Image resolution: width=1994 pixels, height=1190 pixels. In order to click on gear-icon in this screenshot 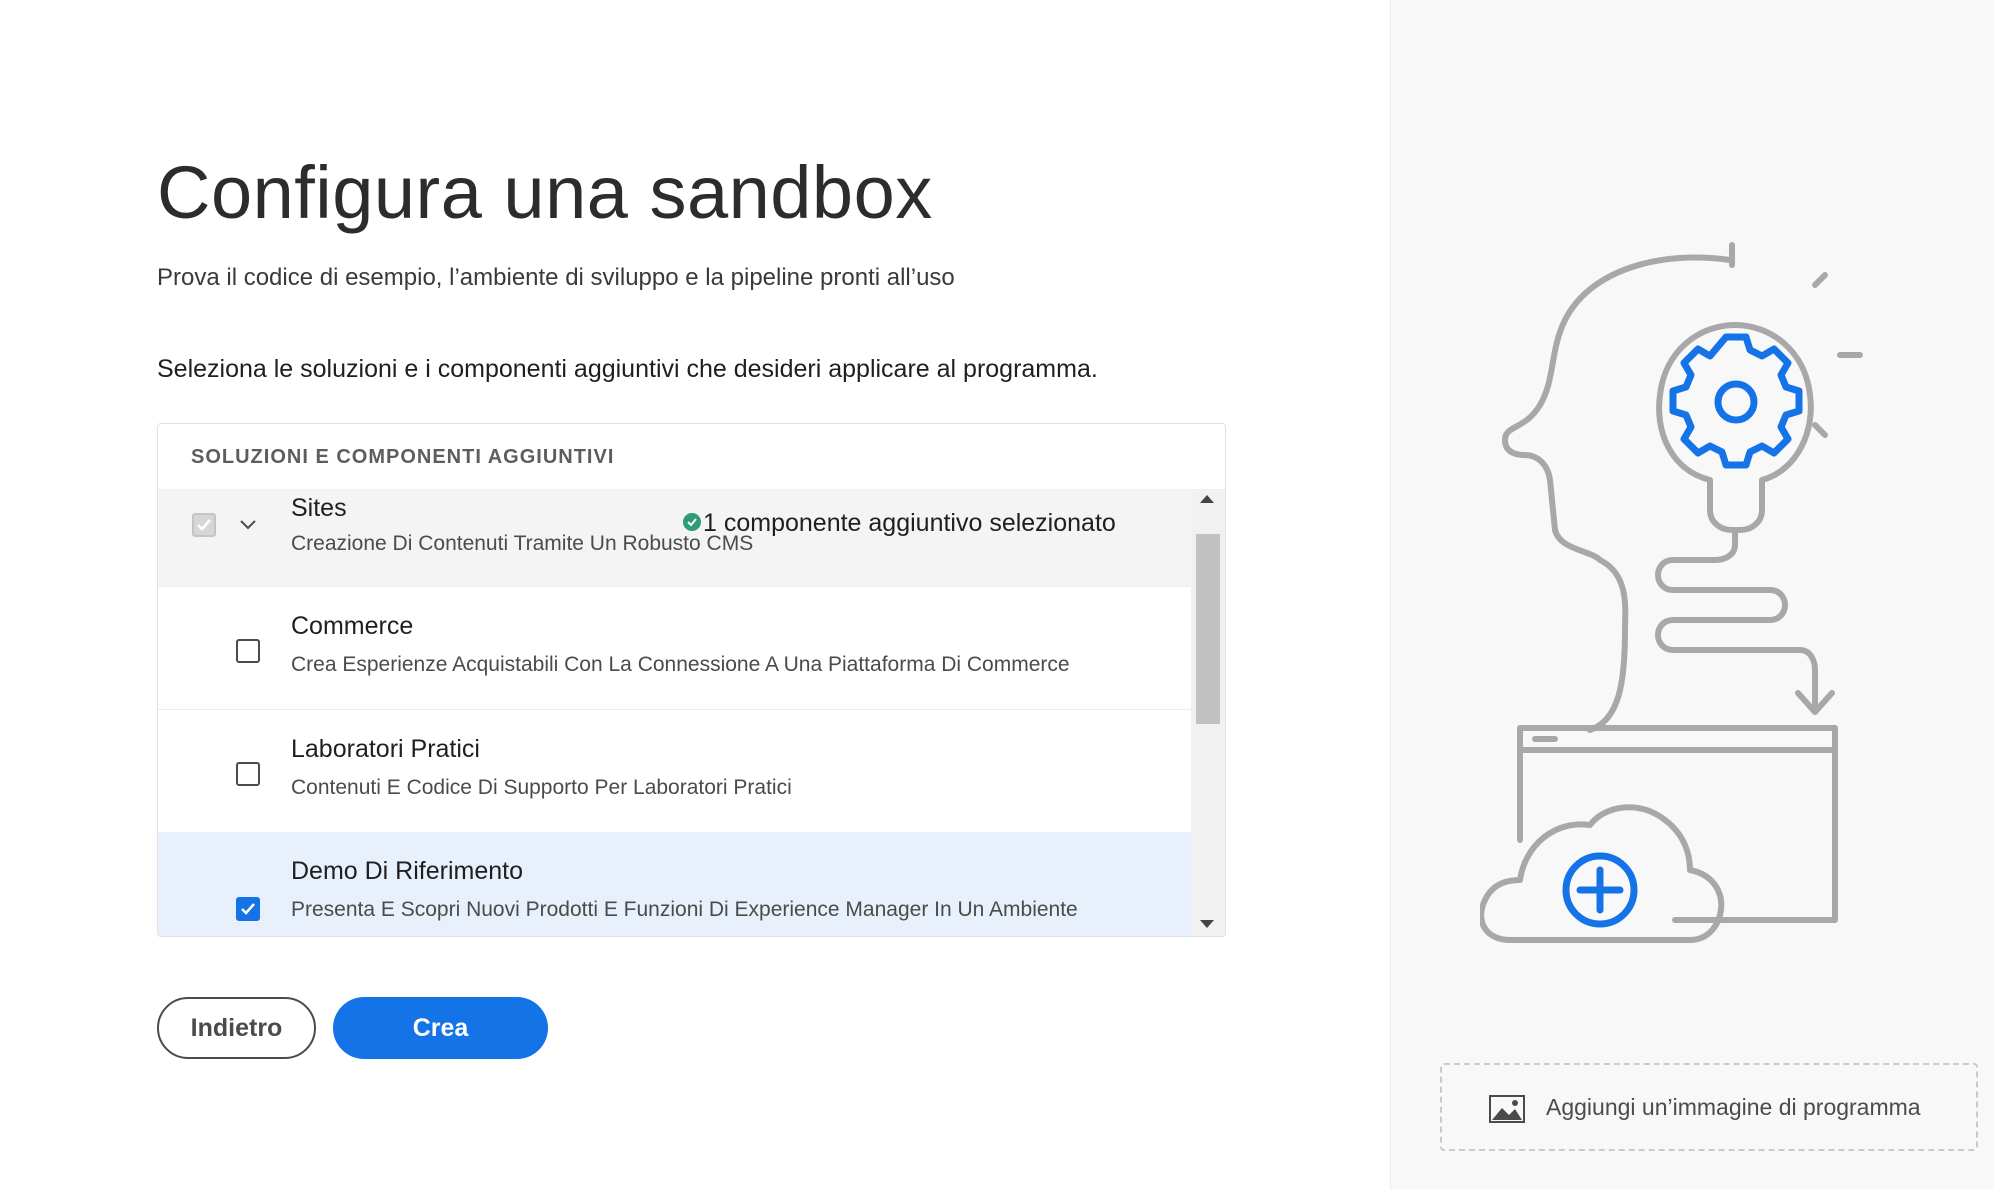, I will do `click(1736, 401)`.